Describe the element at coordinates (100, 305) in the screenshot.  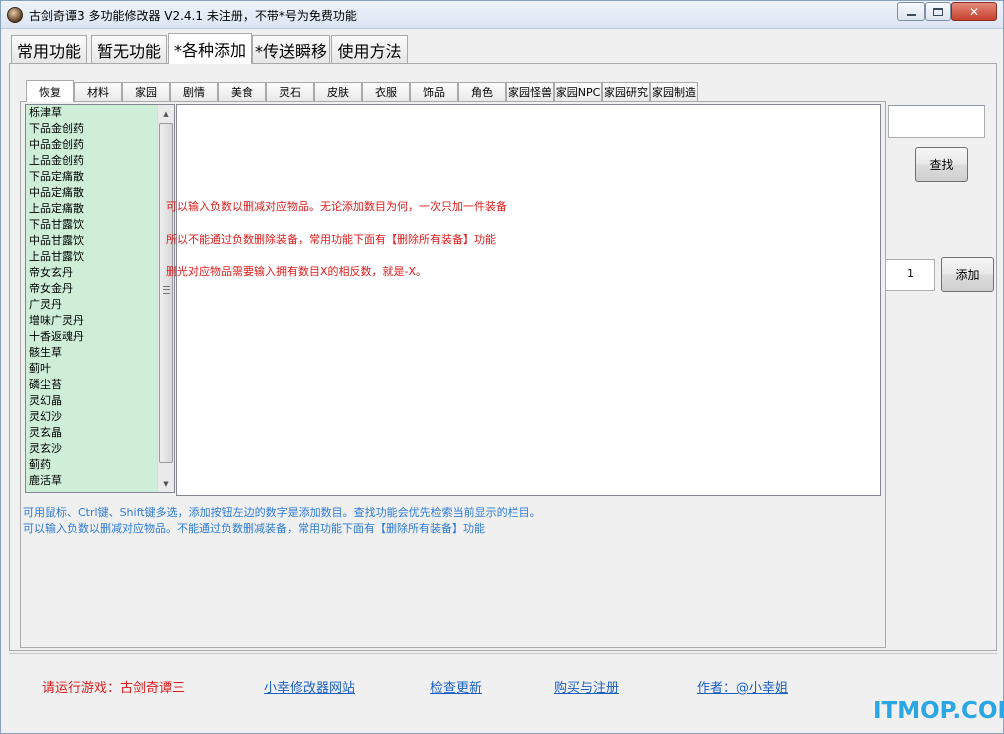
I see `list-item: 广灵丹` at that location.